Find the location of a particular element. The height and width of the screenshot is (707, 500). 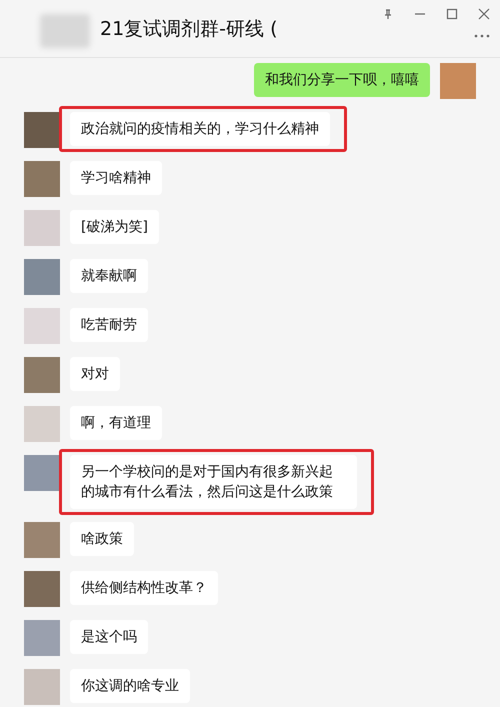

message-bubble: 啥政策 is located at coordinates (102, 539).